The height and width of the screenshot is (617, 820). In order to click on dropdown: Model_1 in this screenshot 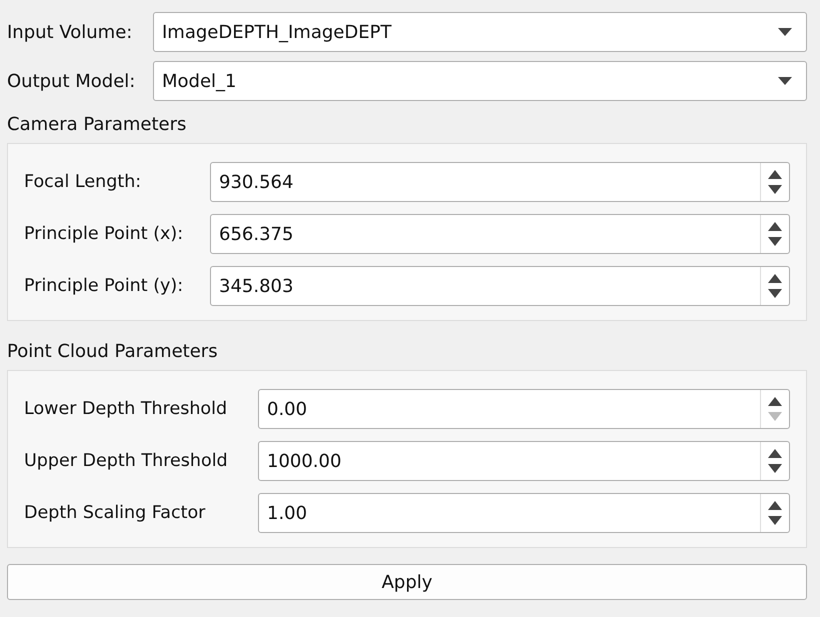, I will do `click(480, 81)`.